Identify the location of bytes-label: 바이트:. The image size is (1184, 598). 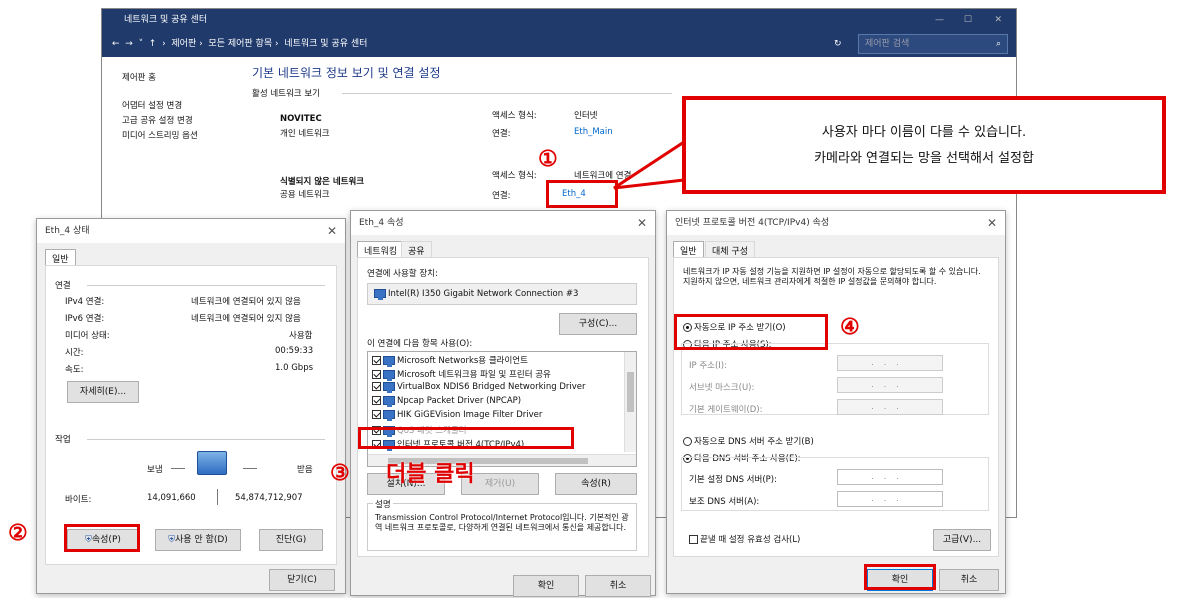
(78, 500).